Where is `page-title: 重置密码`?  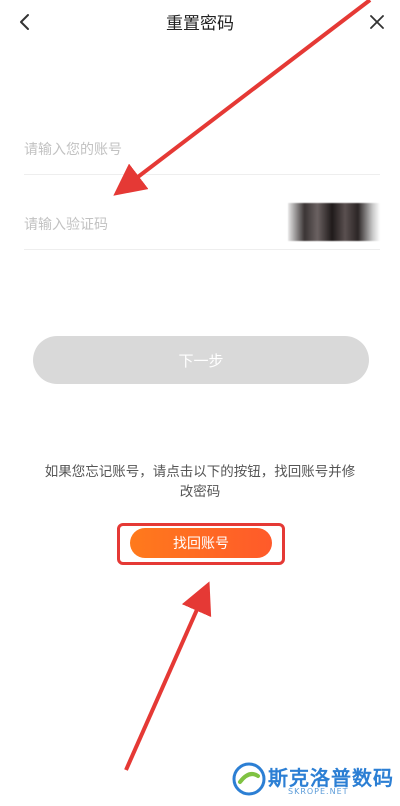
page-title: 重置密码 is located at coordinates (200, 24).